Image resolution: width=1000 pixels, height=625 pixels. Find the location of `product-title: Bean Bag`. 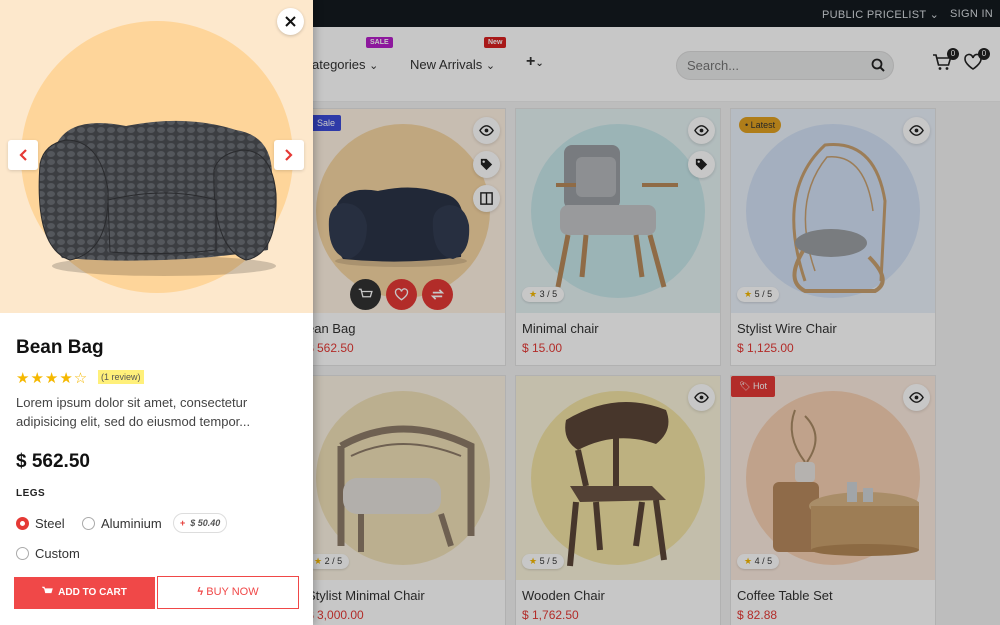

product-title: Bean Bag is located at coordinates (60, 347).